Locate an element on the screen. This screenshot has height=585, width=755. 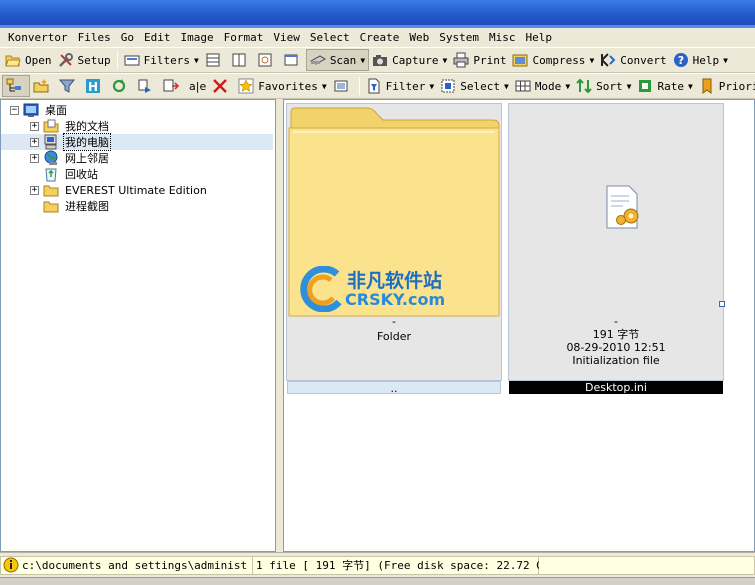
menu-konvertor: Konvertor is located at coordinates (38, 37).